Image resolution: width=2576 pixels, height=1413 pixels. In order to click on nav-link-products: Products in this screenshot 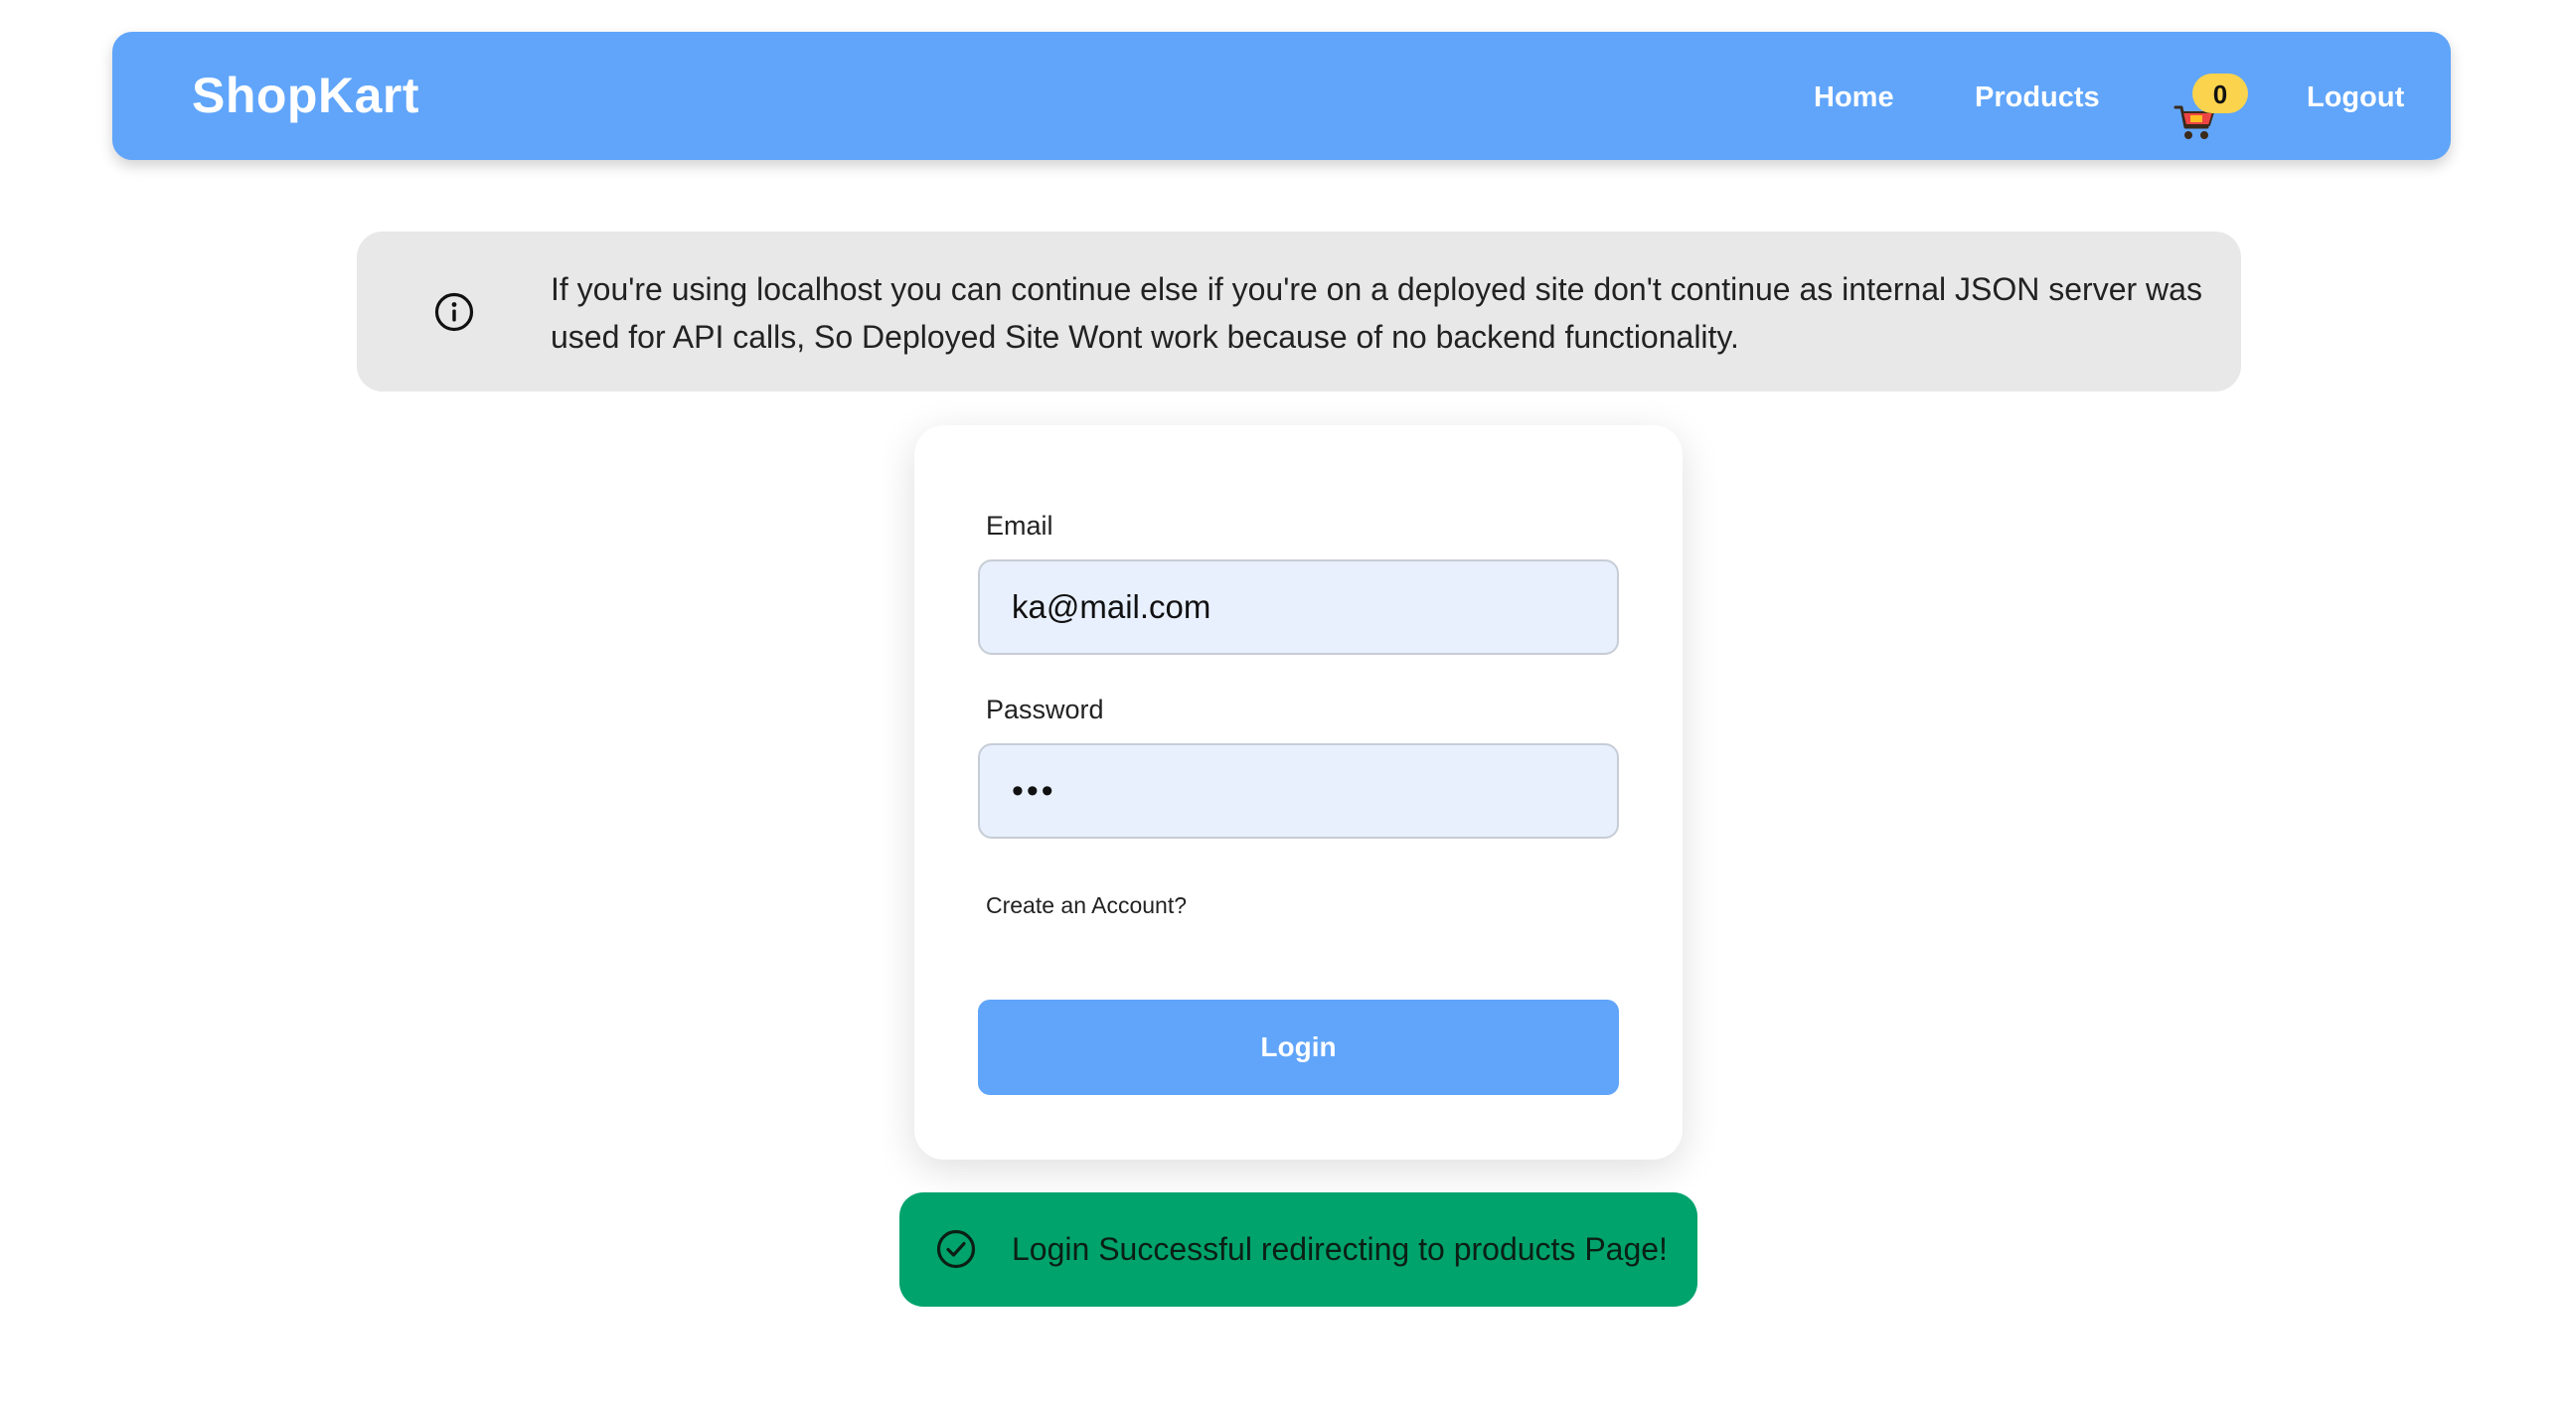, I will do `click(2037, 96)`.